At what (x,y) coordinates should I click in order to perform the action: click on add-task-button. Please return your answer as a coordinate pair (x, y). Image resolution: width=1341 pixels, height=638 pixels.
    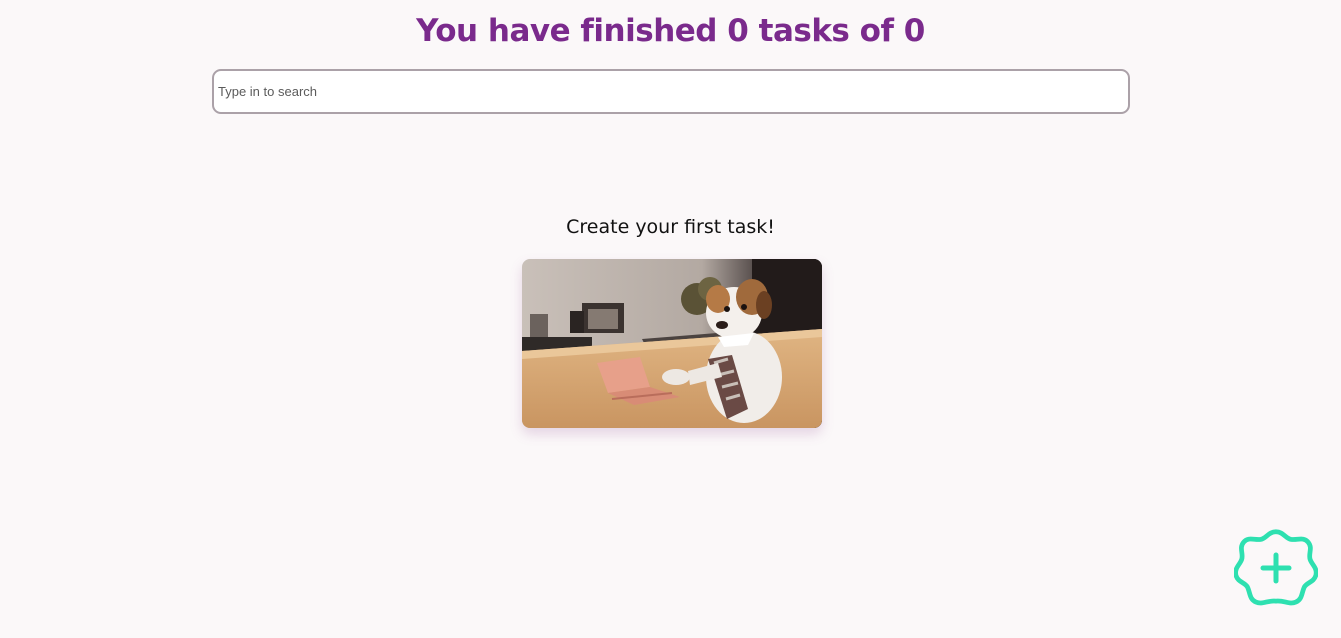
    Looking at the image, I should click on (1276, 568).